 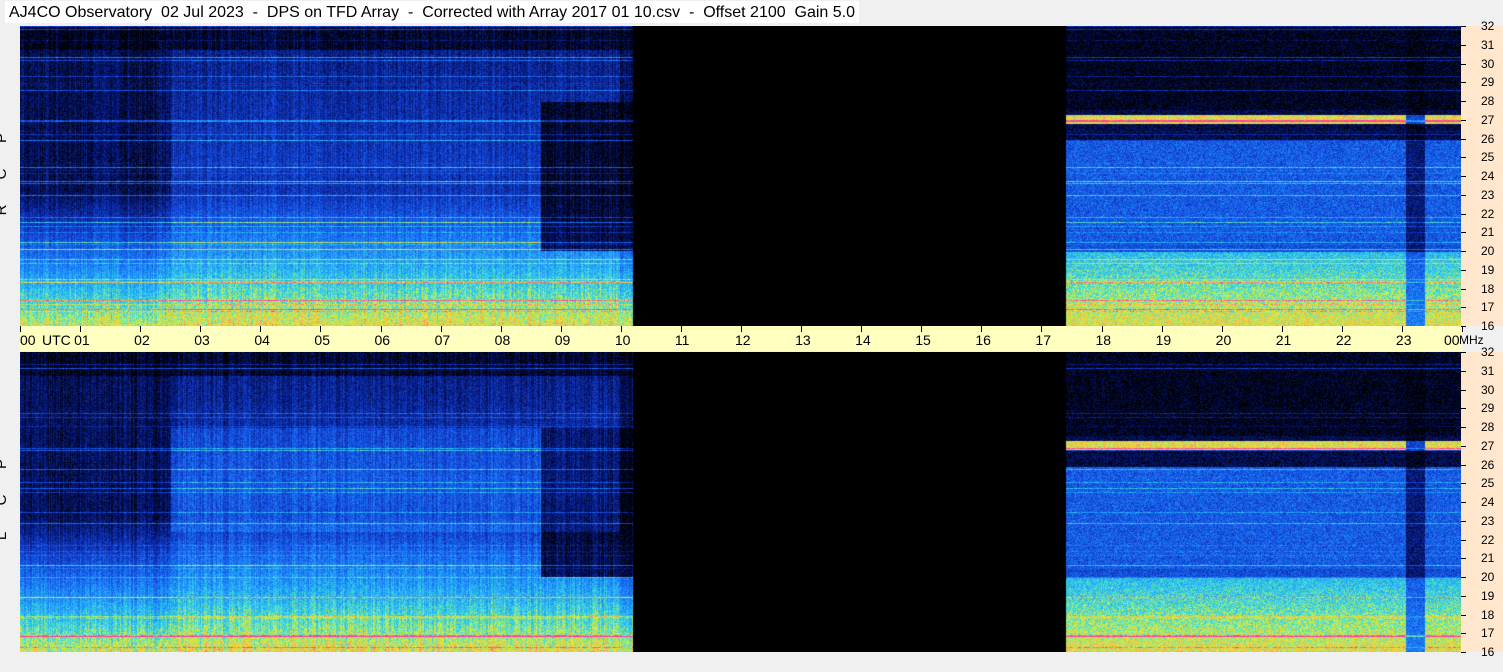 What do you see at coordinates (1343, 340) in the screenshot?
I see `utc-tick-label: 22` at bounding box center [1343, 340].